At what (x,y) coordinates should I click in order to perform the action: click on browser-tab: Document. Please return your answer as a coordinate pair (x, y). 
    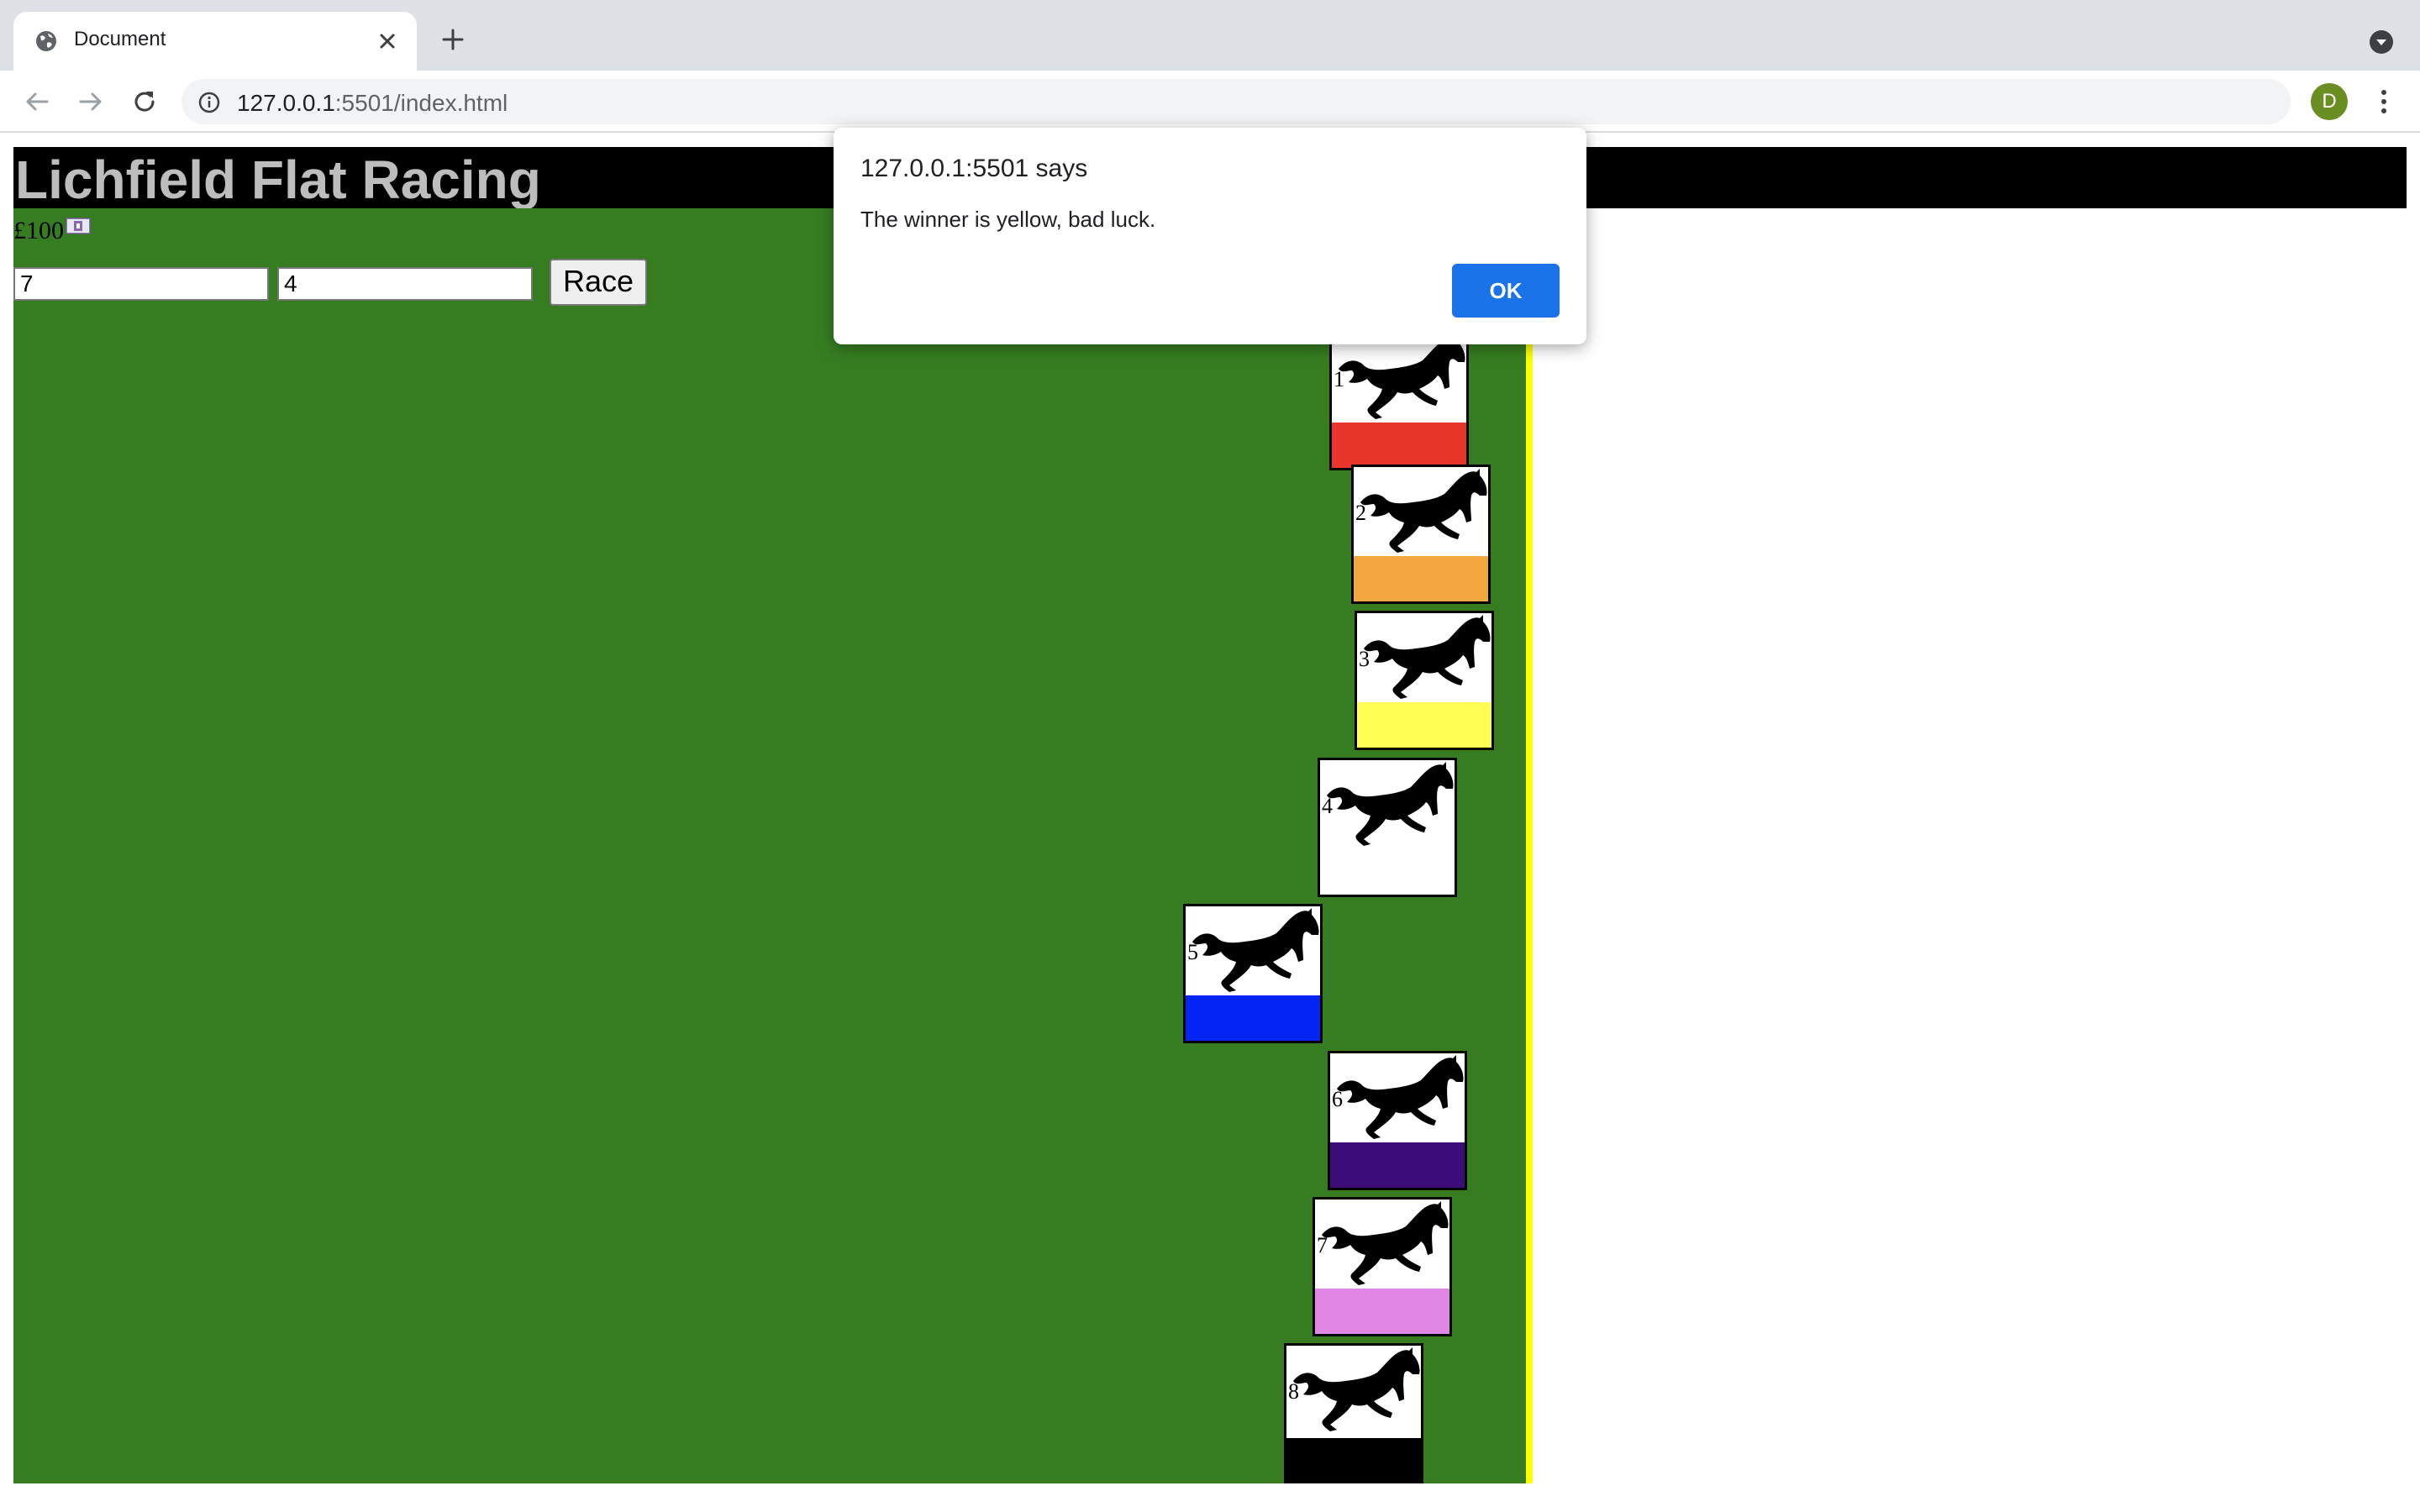
    Looking at the image, I should click on (215, 41).